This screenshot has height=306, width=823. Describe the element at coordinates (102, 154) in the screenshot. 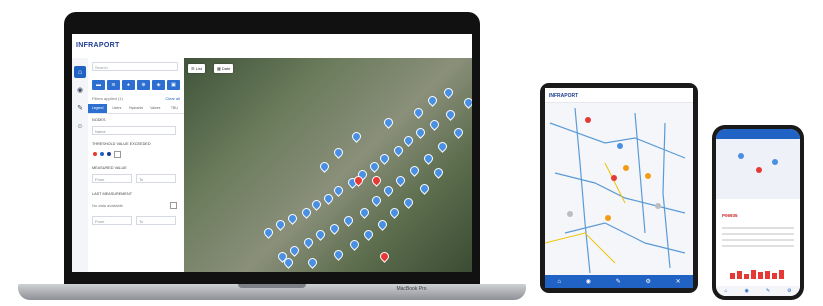

I see `threshold-blue-dot` at that location.